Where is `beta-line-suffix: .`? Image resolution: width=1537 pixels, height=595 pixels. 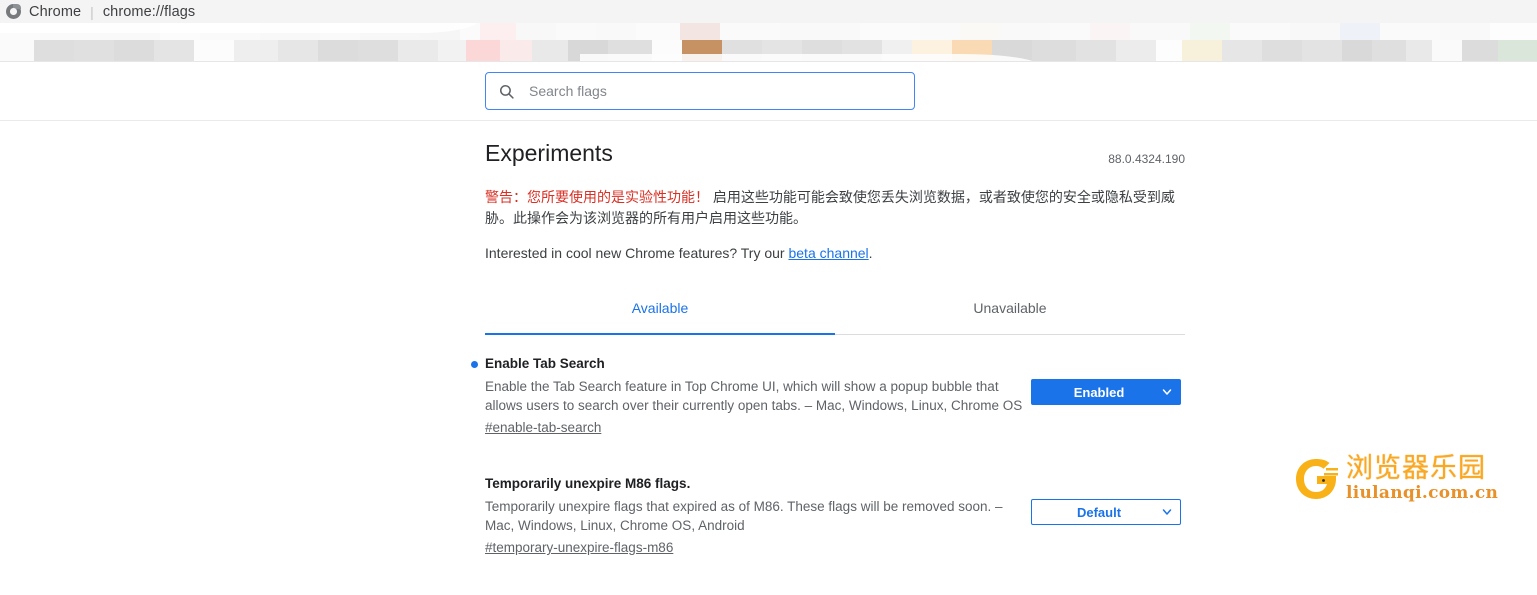 beta-line-suffix: . is located at coordinates (870, 253).